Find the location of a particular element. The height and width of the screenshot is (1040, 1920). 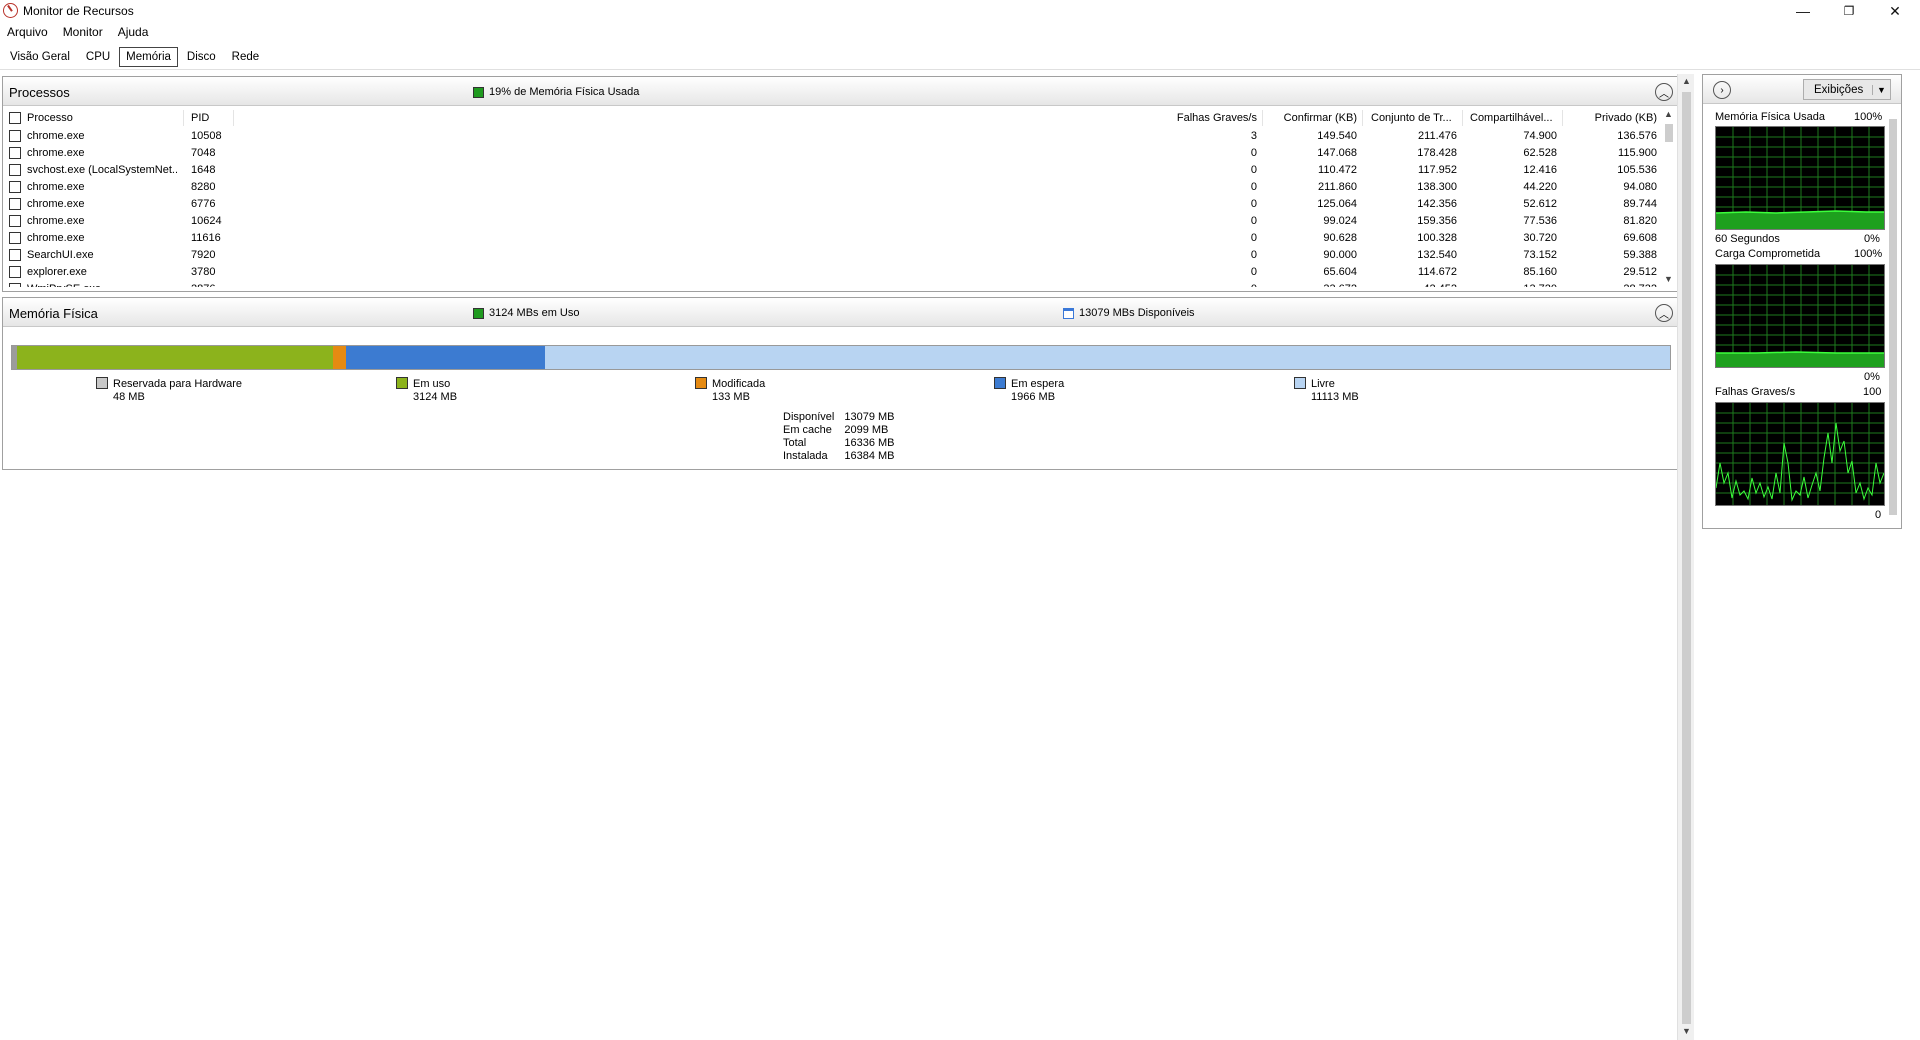

cell-name: SearchUI.exe is located at coordinates (60, 255).